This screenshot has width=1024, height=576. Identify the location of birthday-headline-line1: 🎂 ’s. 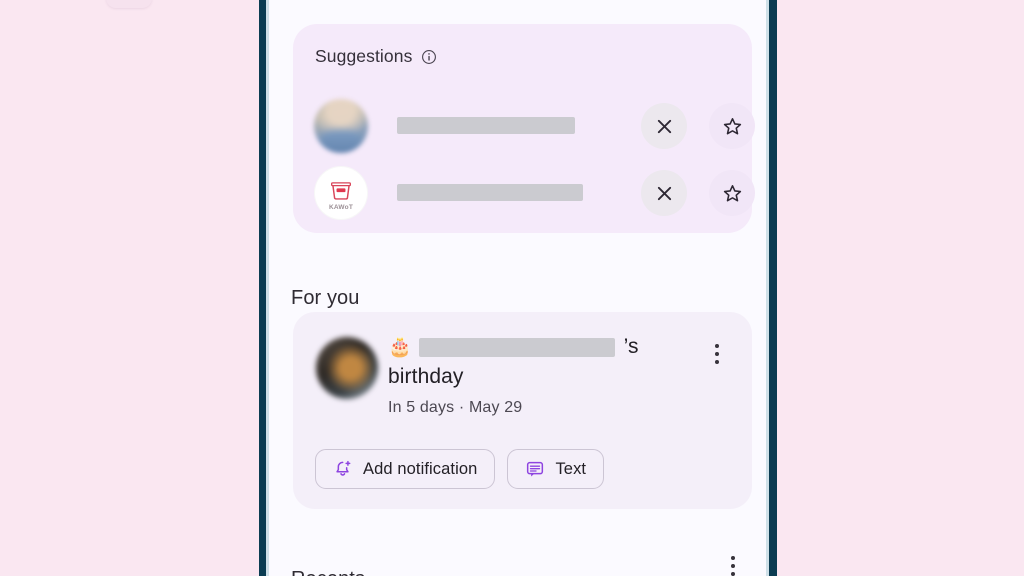
(548, 347).